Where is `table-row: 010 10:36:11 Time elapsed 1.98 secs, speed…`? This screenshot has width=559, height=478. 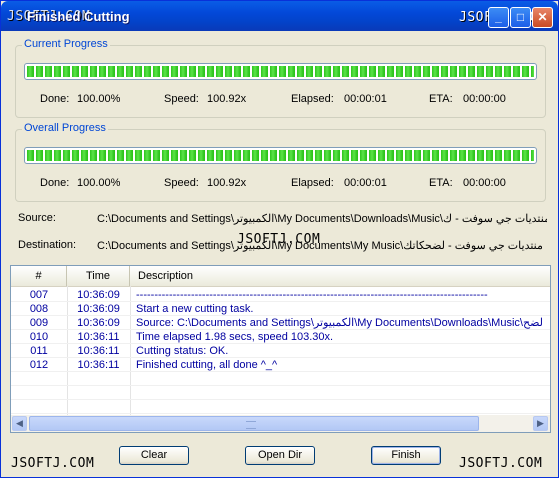
table-row: 010 10:36:11 Time elapsed 1.98 secs, speed… is located at coordinates (280, 337).